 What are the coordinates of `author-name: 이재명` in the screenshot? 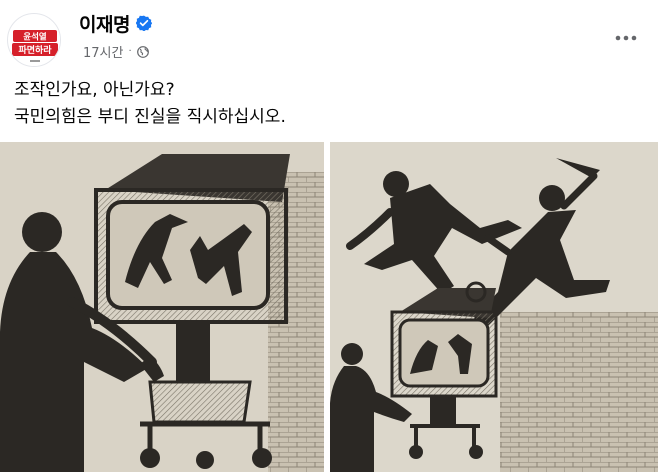 It's located at (104, 23).